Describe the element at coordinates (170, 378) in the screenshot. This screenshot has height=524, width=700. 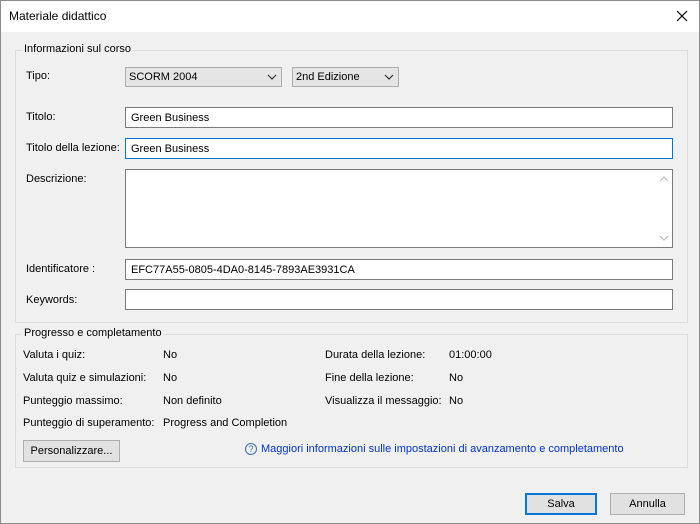
I see `valuta-simulazioni-value: No` at that location.